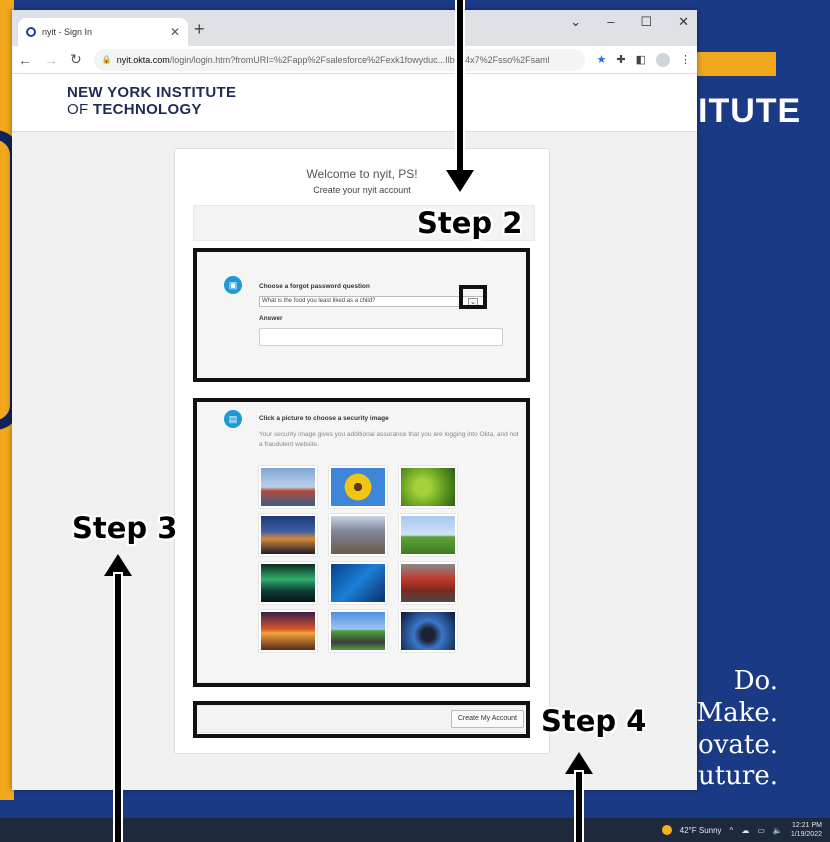  I want to click on wallpaper-gold-band, so click(736, 64).